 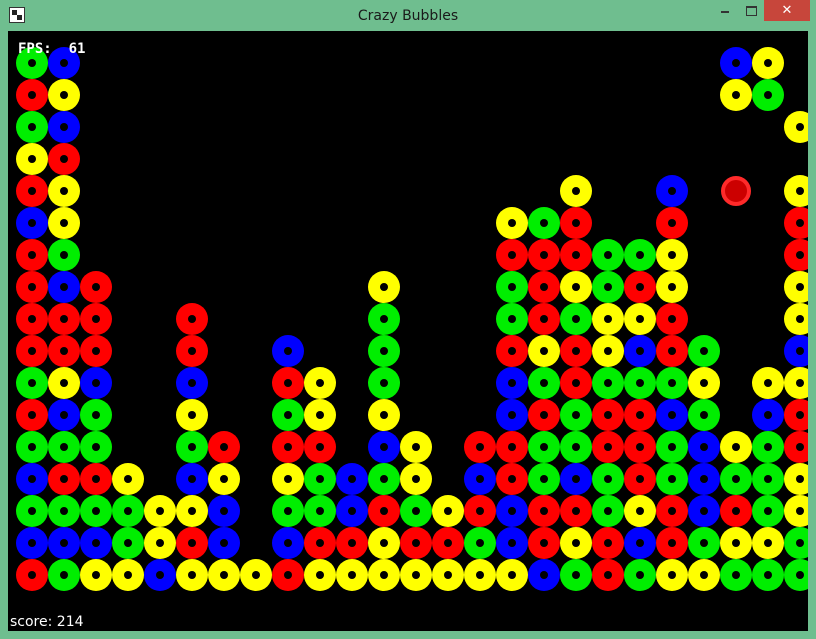 What do you see at coordinates (751, 10) in the screenshot?
I see `maximize-button` at bounding box center [751, 10].